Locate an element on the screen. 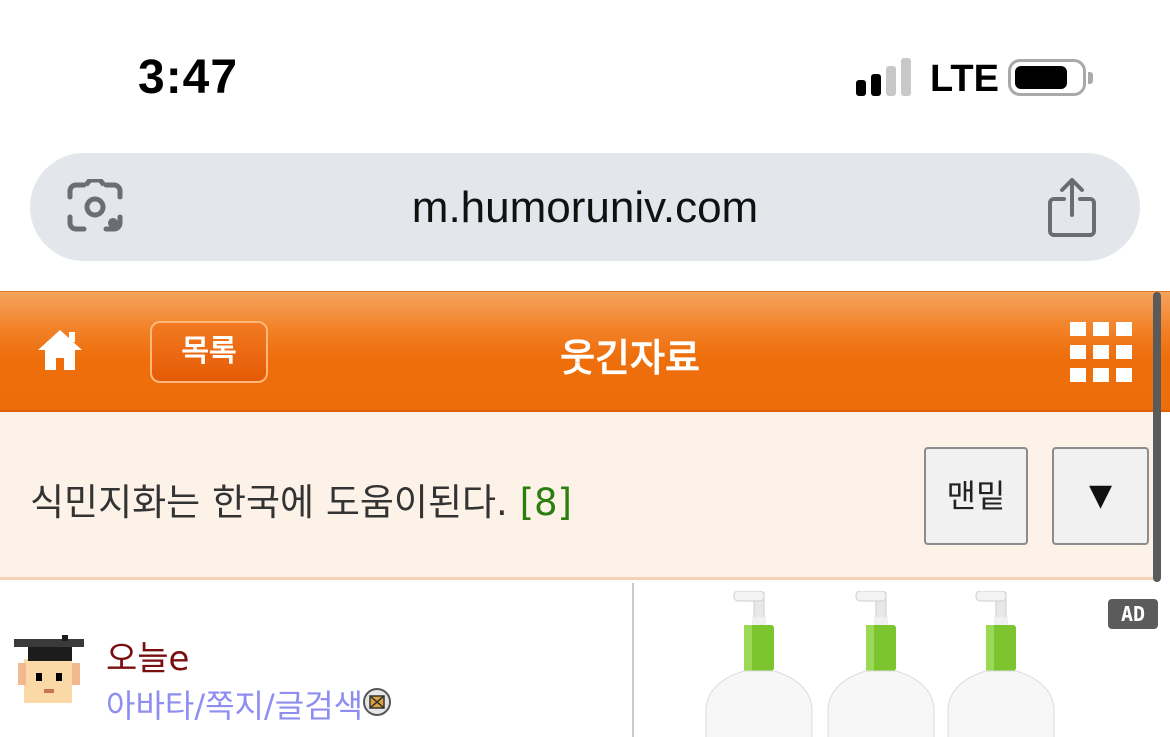 The height and width of the screenshot is (737, 1170). author-name: 오늘e is located at coordinates (147, 655).